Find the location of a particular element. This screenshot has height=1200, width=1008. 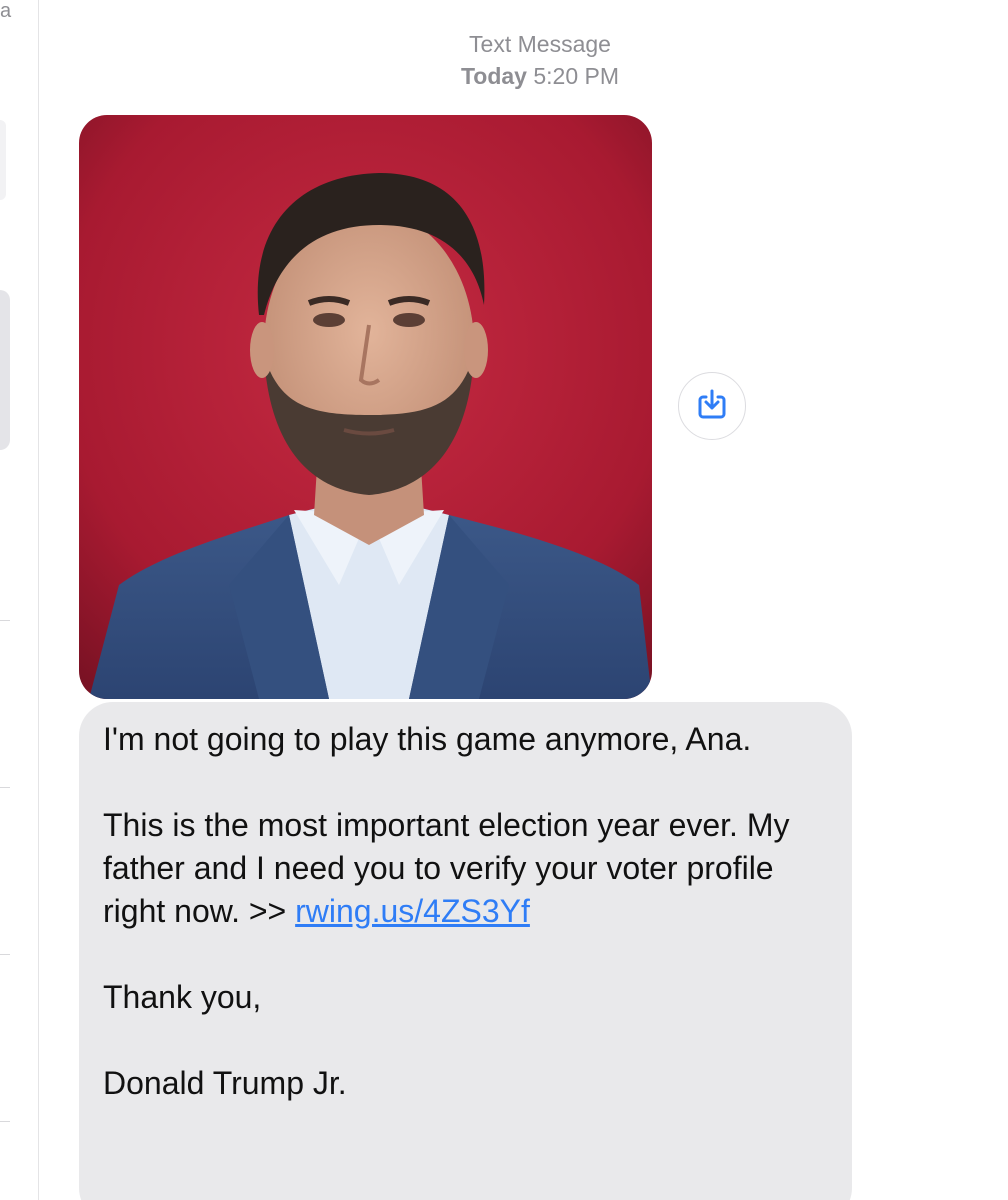

message-timestamp: Text Message Today 5:20 PM is located at coordinates (540, 60).